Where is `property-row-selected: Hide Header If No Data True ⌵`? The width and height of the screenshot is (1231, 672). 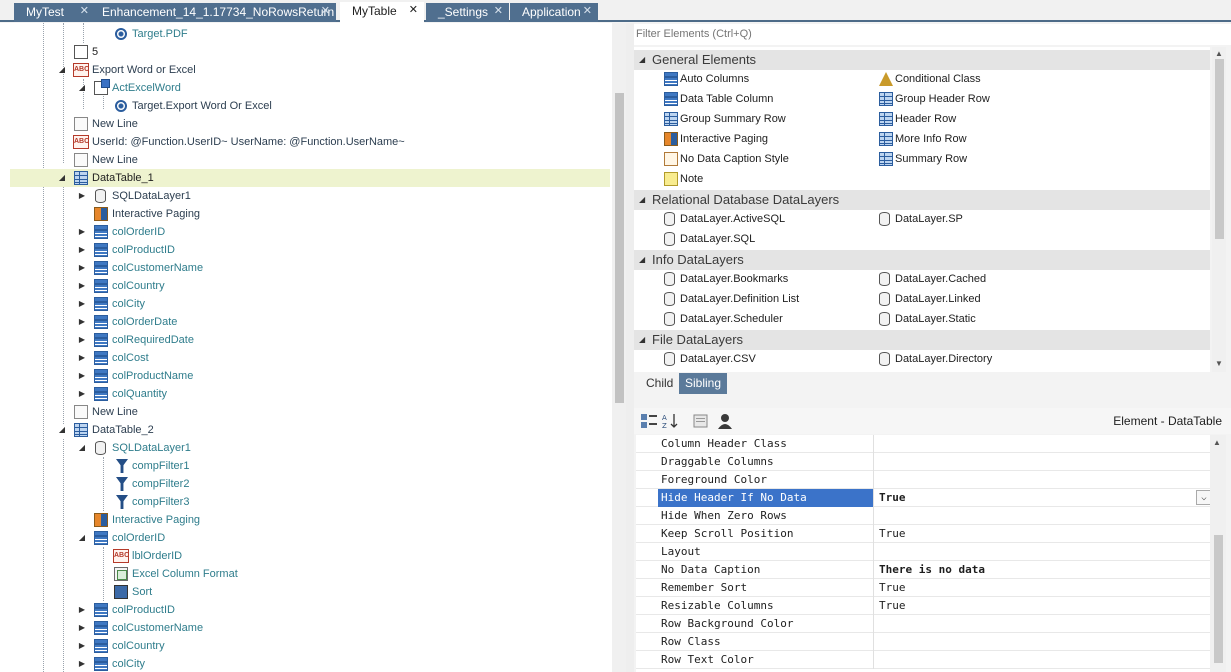 property-row-selected: Hide Header If No Data True ⌵ is located at coordinates (923, 498).